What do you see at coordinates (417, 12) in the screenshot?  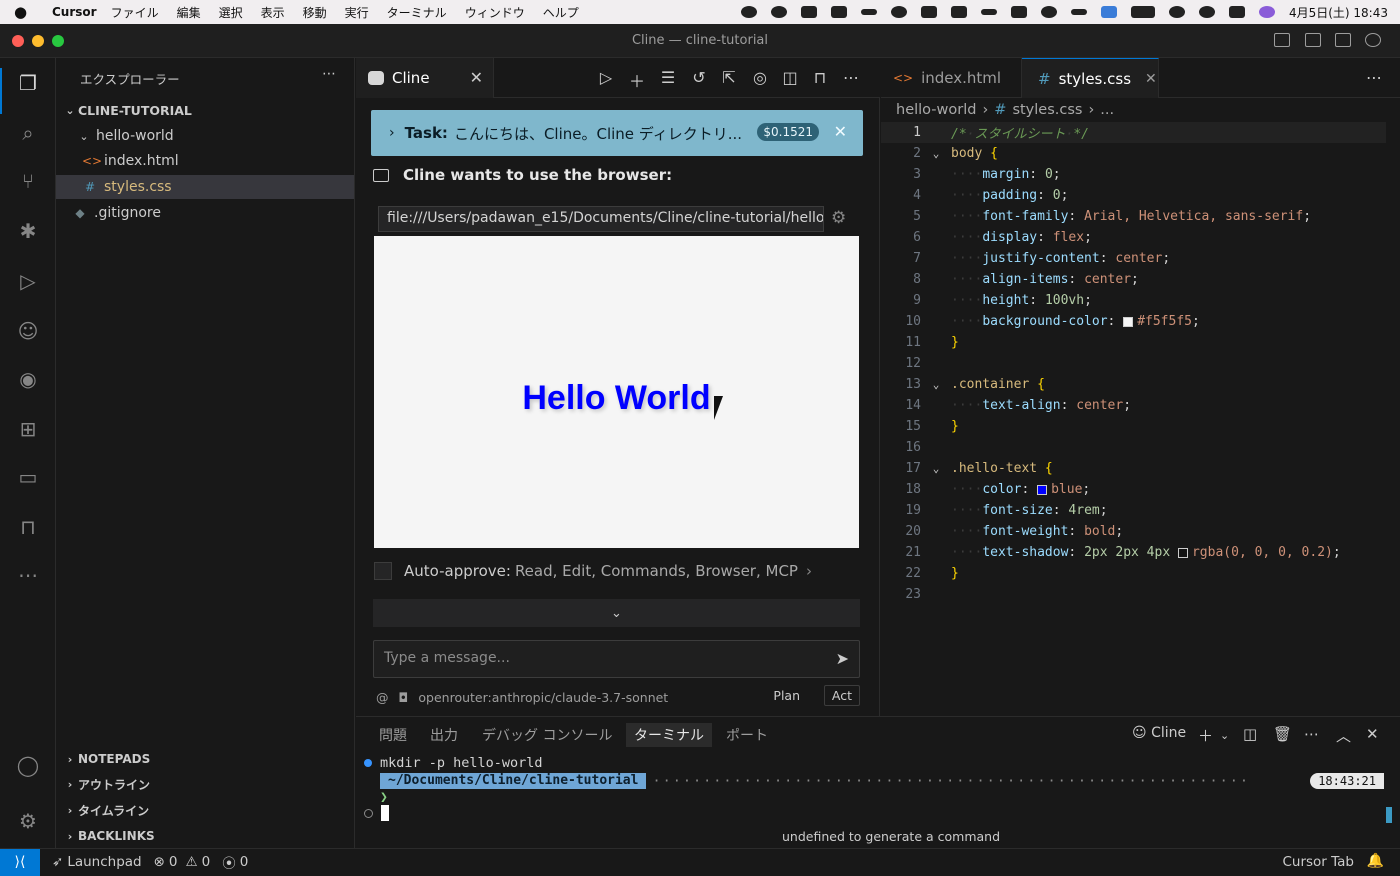 I see `menu-terminal: ターミナル` at bounding box center [417, 12].